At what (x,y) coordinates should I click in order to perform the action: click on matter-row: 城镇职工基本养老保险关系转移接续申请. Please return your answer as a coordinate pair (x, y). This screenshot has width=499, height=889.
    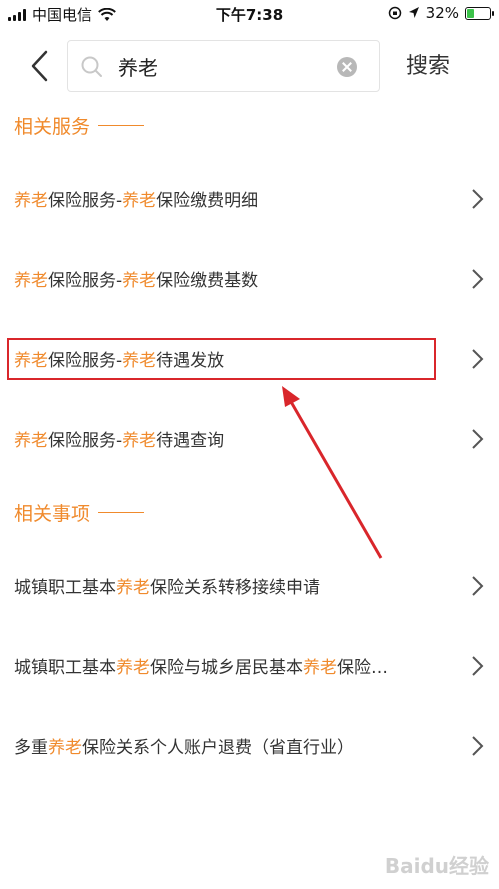
    Looking at the image, I should click on (249, 586).